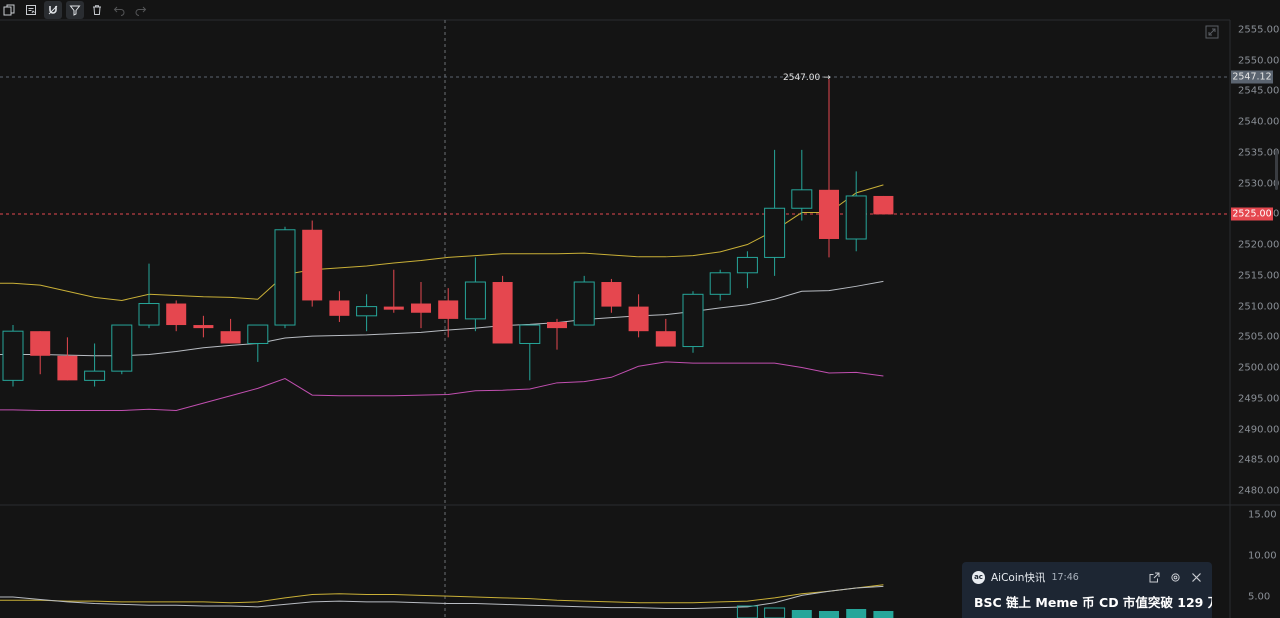  Describe the element at coordinates (1259, 91) in the screenshot. I see `price-tick: 2545.00` at that location.